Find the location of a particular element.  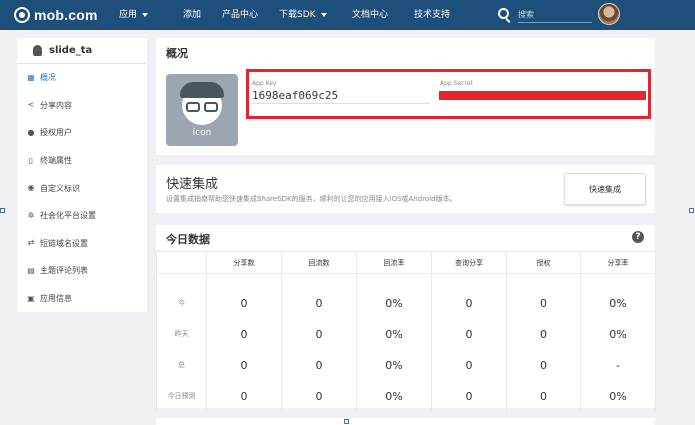

next-card-partial is located at coordinates (405, 421).